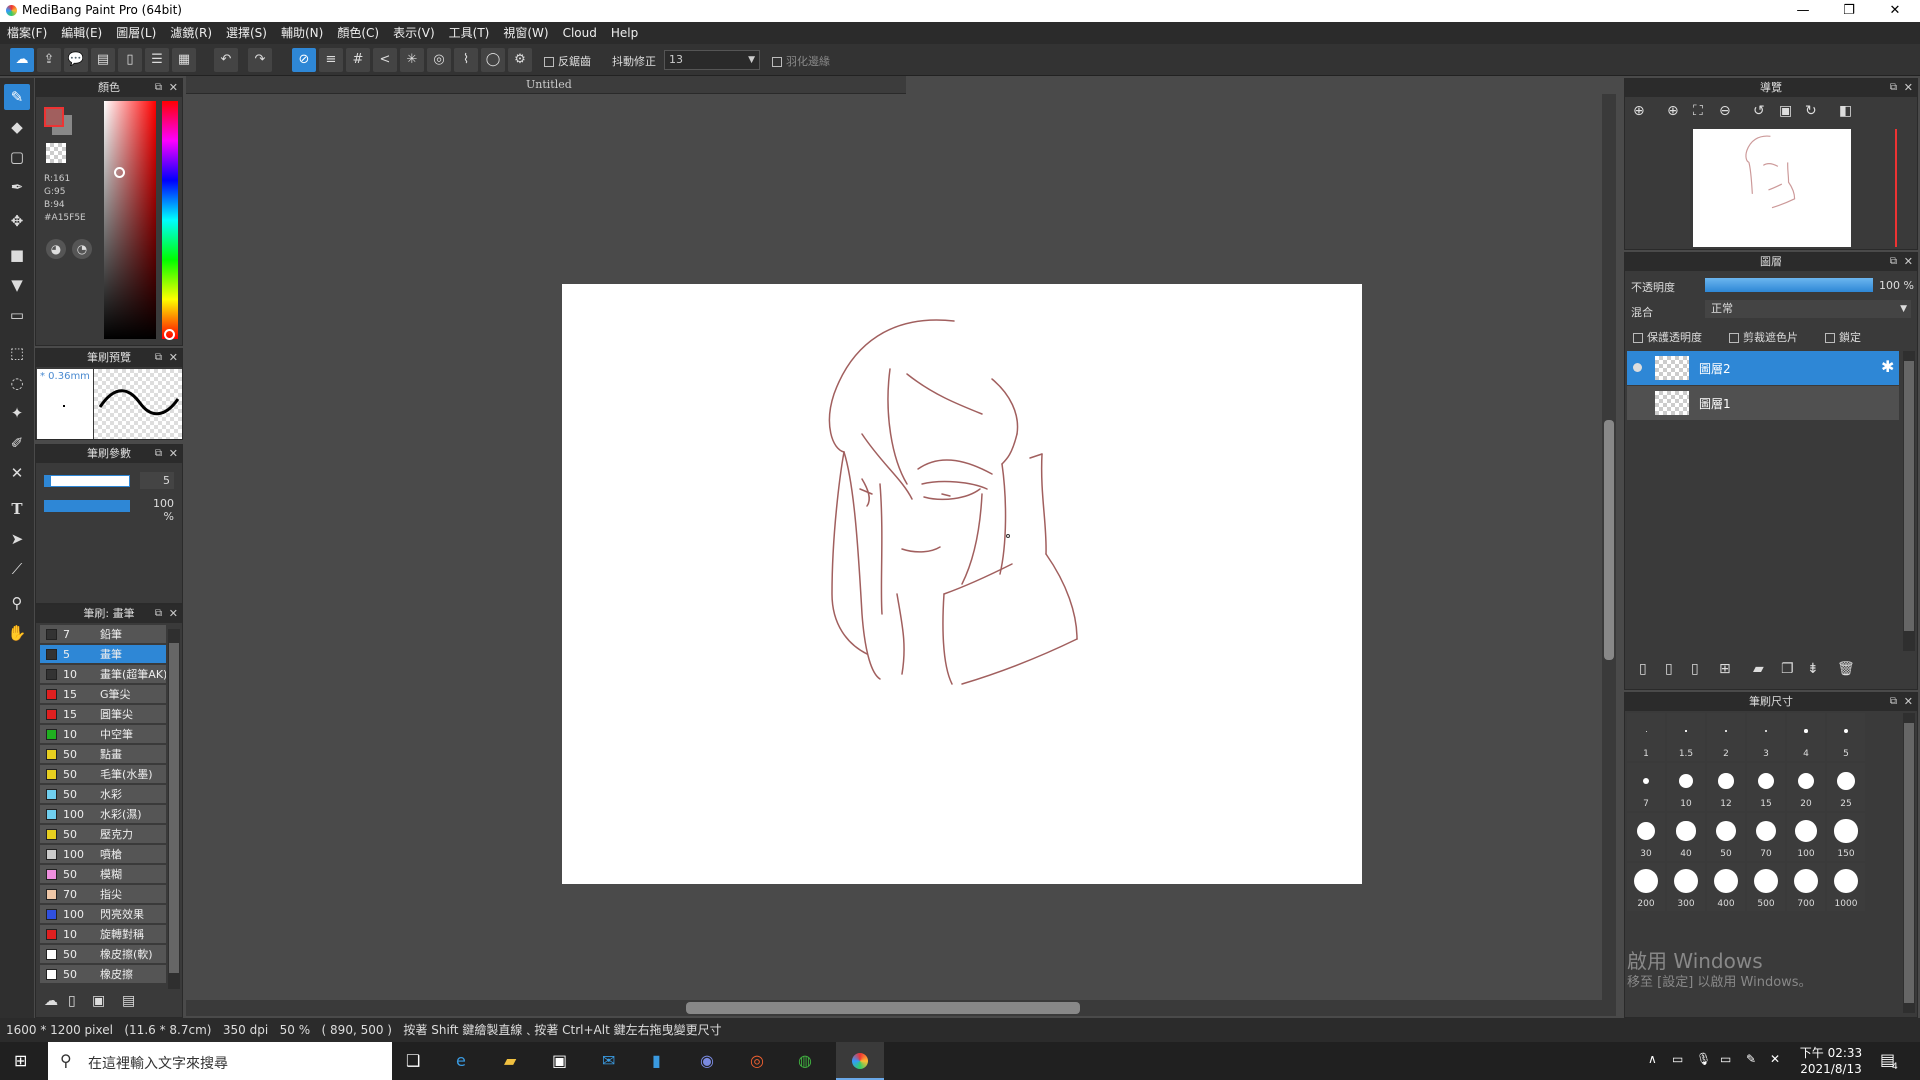  What do you see at coordinates (87, 506) in the screenshot?
I see `opacity-slider` at bounding box center [87, 506].